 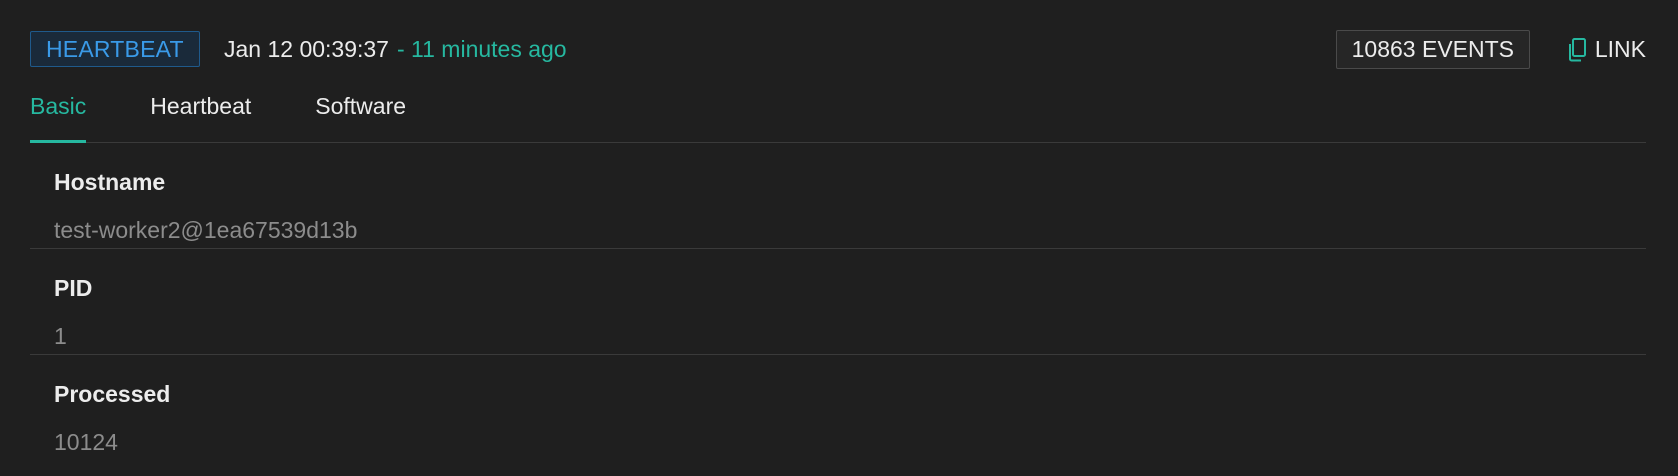 What do you see at coordinates (838, 114) in the screenshot?
I see `tab-bar: Basic Heartbeat Software` at bounding box center [838, 114].